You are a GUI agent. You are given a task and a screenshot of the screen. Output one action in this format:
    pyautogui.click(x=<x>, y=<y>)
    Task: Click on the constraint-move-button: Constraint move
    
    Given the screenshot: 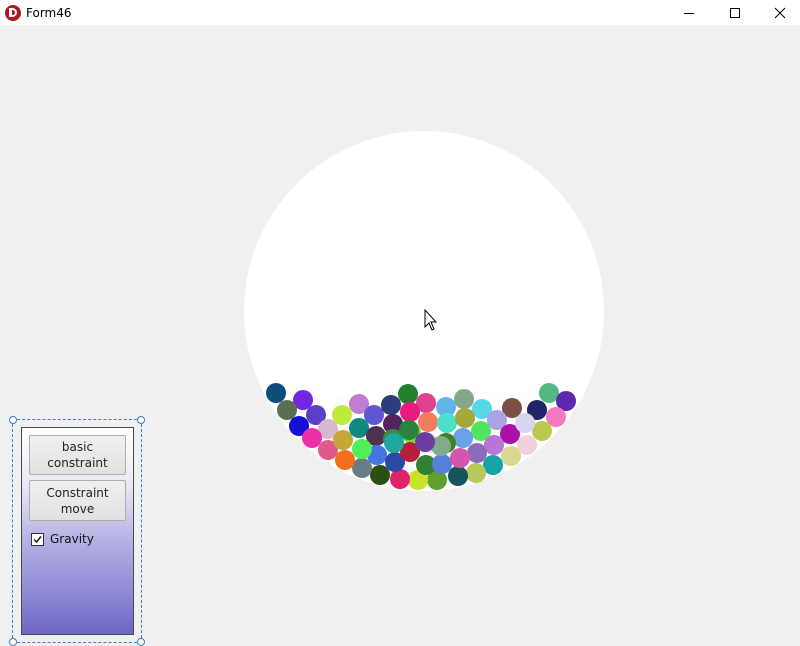 What is the action you would take?
    pyautogui.click(x=77, y=500)
    